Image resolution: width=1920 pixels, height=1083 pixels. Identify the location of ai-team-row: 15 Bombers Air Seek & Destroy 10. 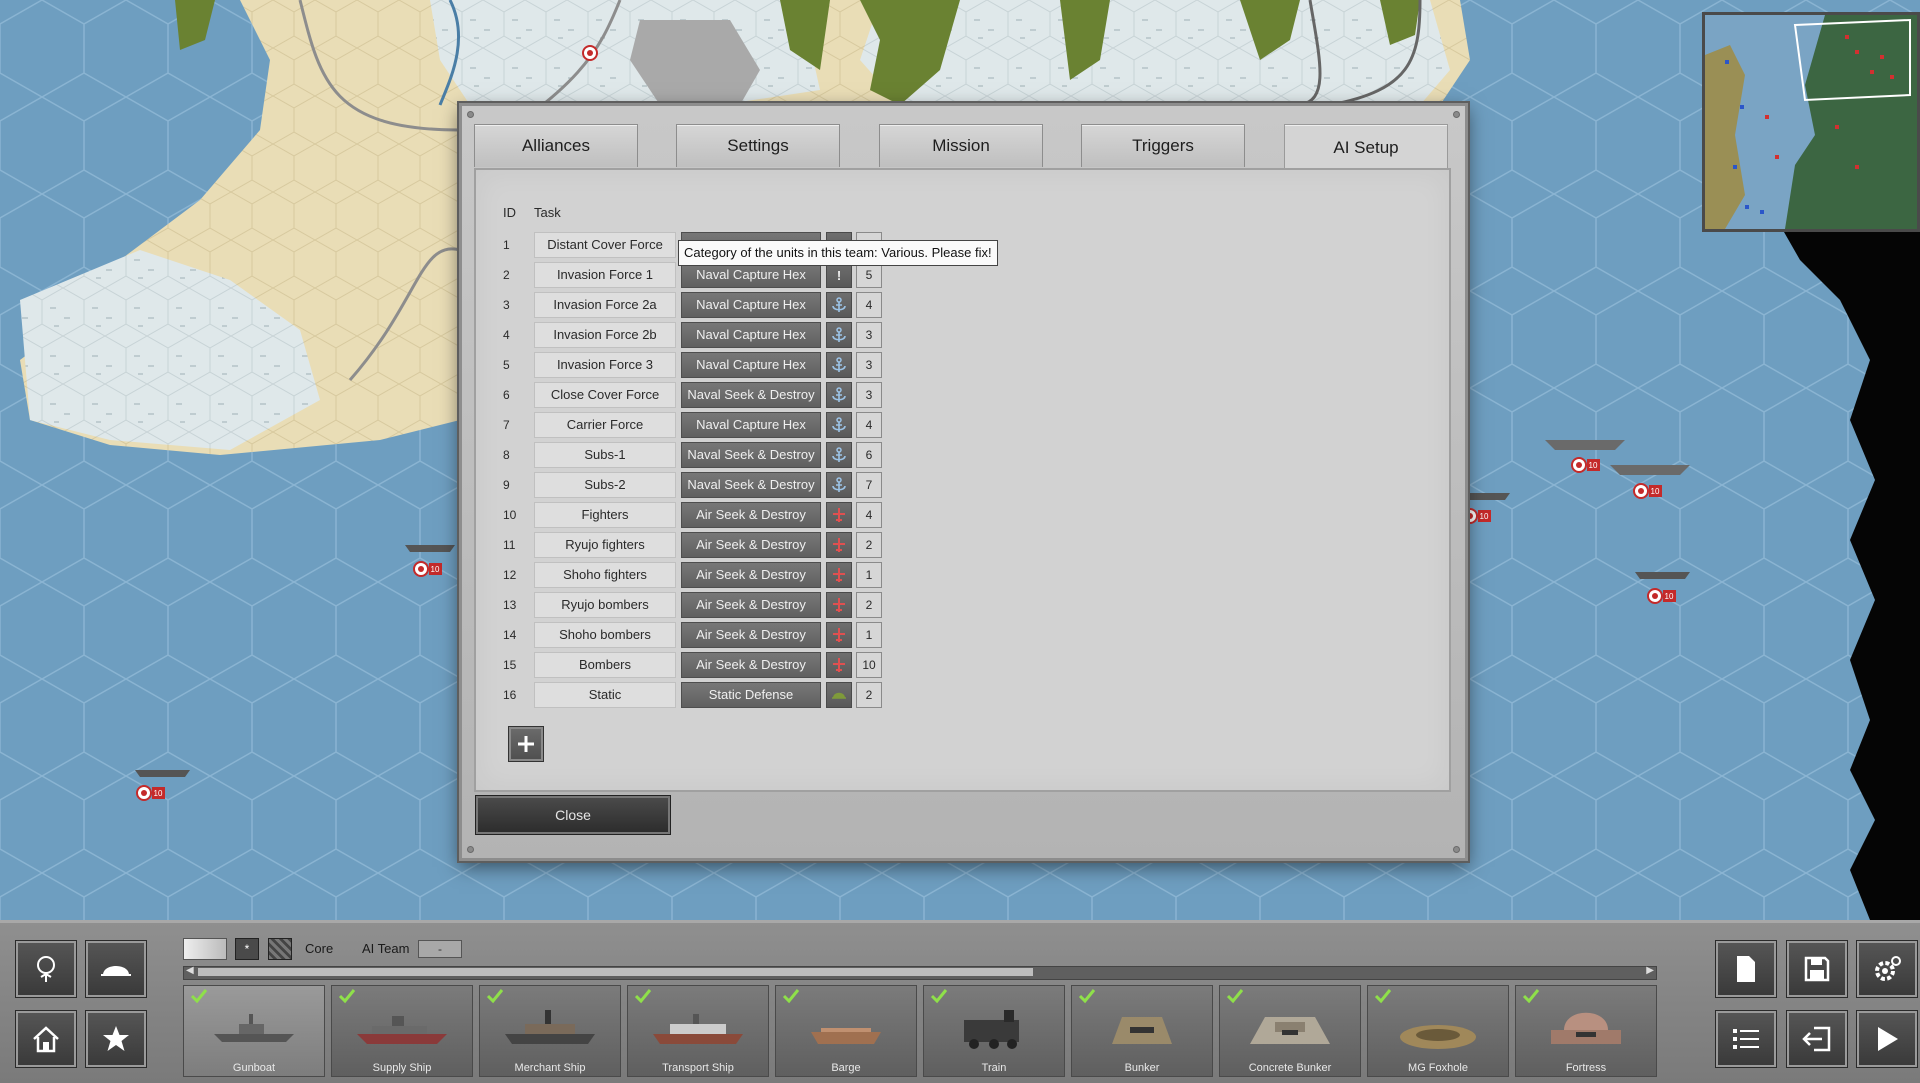
(450, 665).